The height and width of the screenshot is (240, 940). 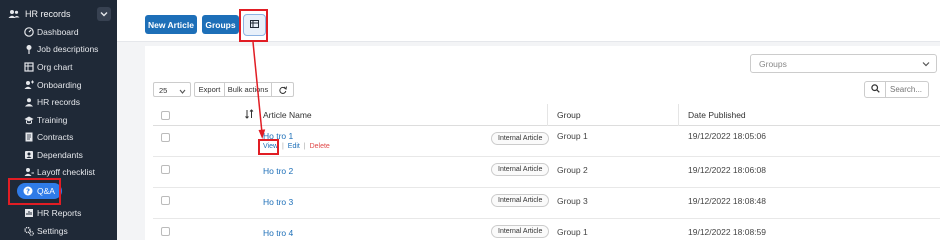 What do you see at coordinates (68, 48) in the screenshot?
I see `sidebar-item-label: Job descriptions` at bounding box center [68, 48].